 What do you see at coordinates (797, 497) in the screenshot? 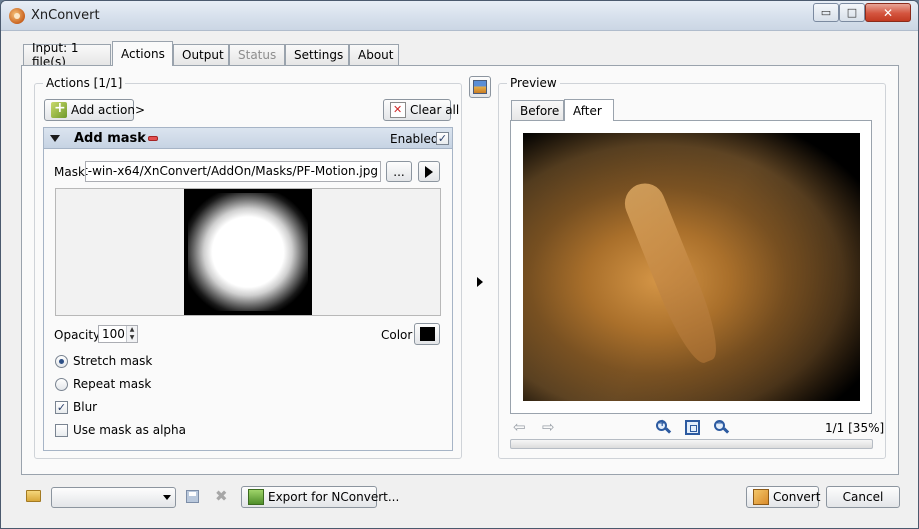
I see `convert-label: Convert` at bounding box center [797, 497].